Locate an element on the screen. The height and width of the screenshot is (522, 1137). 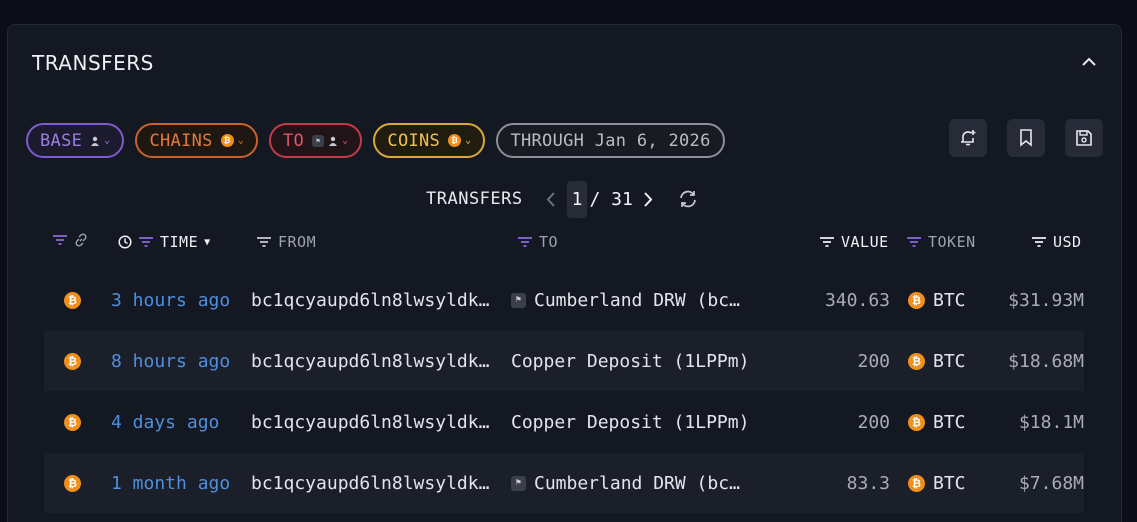
usd-amount: $31.93M is located at coordinates (1046, 300).